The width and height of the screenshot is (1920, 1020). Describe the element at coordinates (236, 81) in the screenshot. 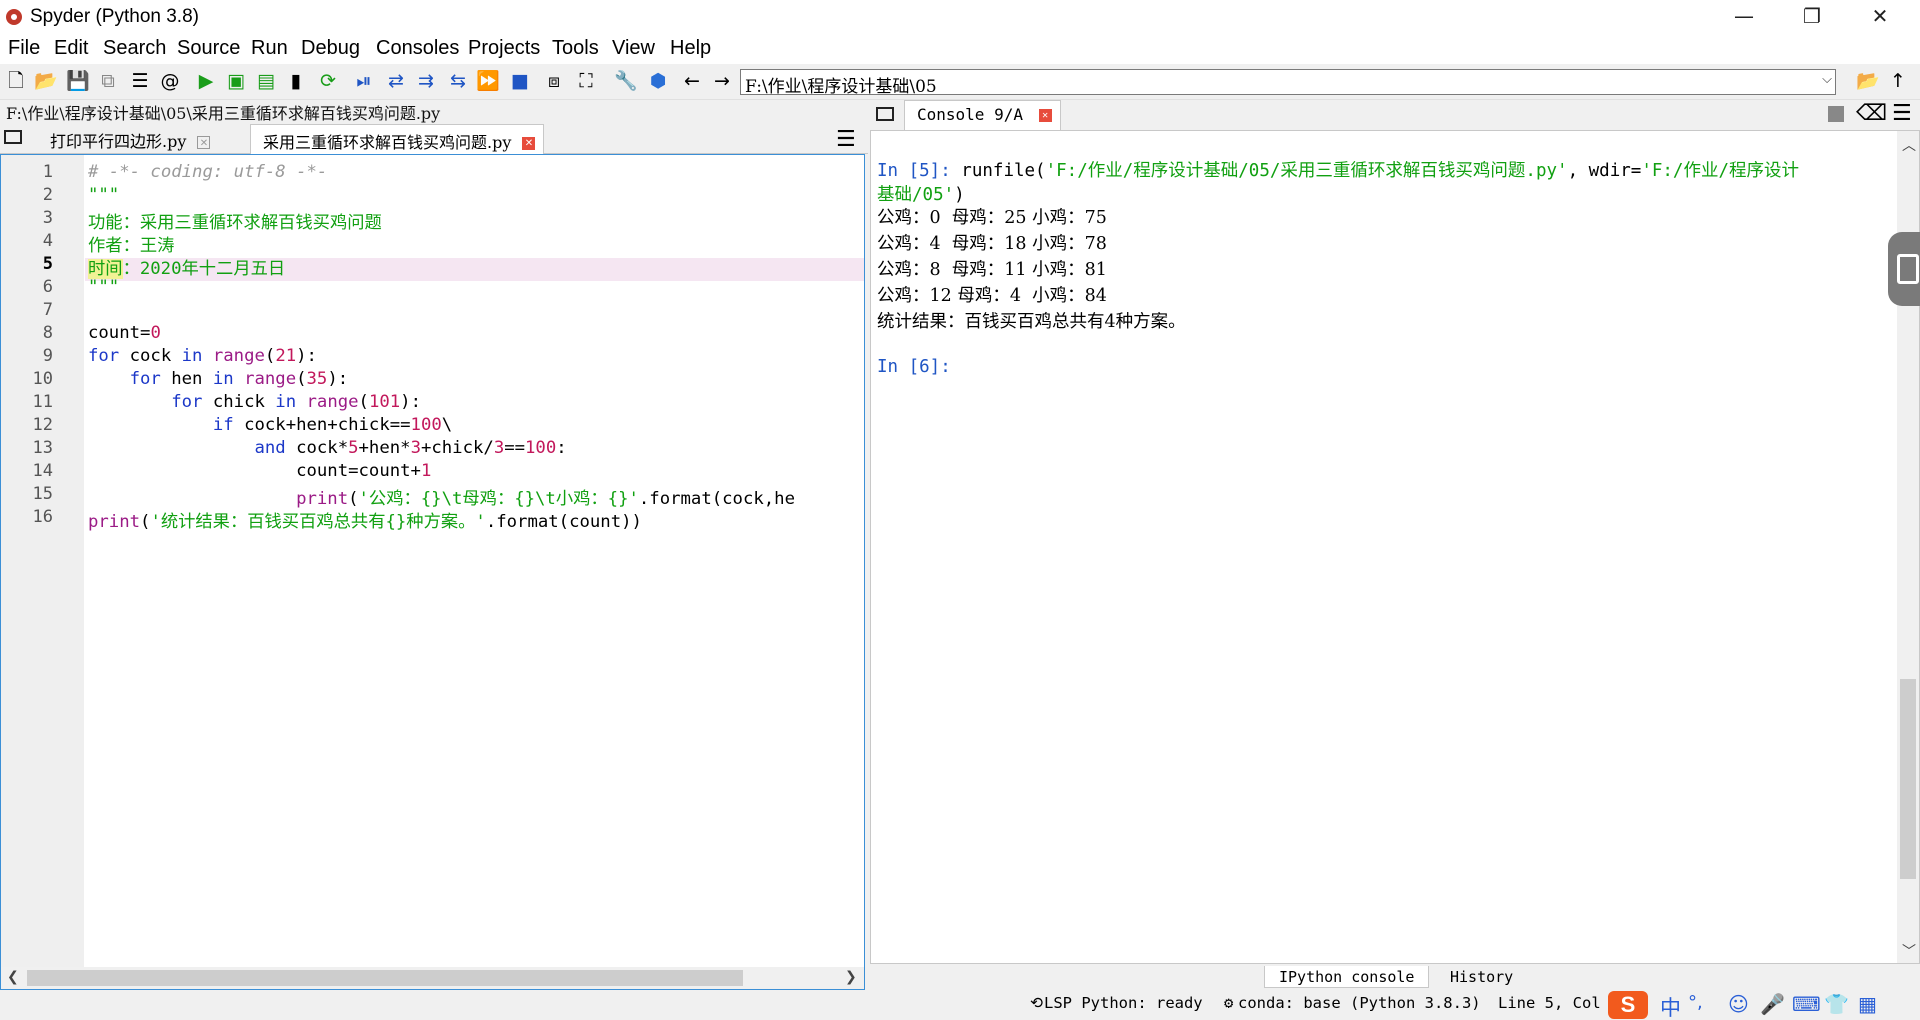

I see `run-cell-icon: ▣` at that location.